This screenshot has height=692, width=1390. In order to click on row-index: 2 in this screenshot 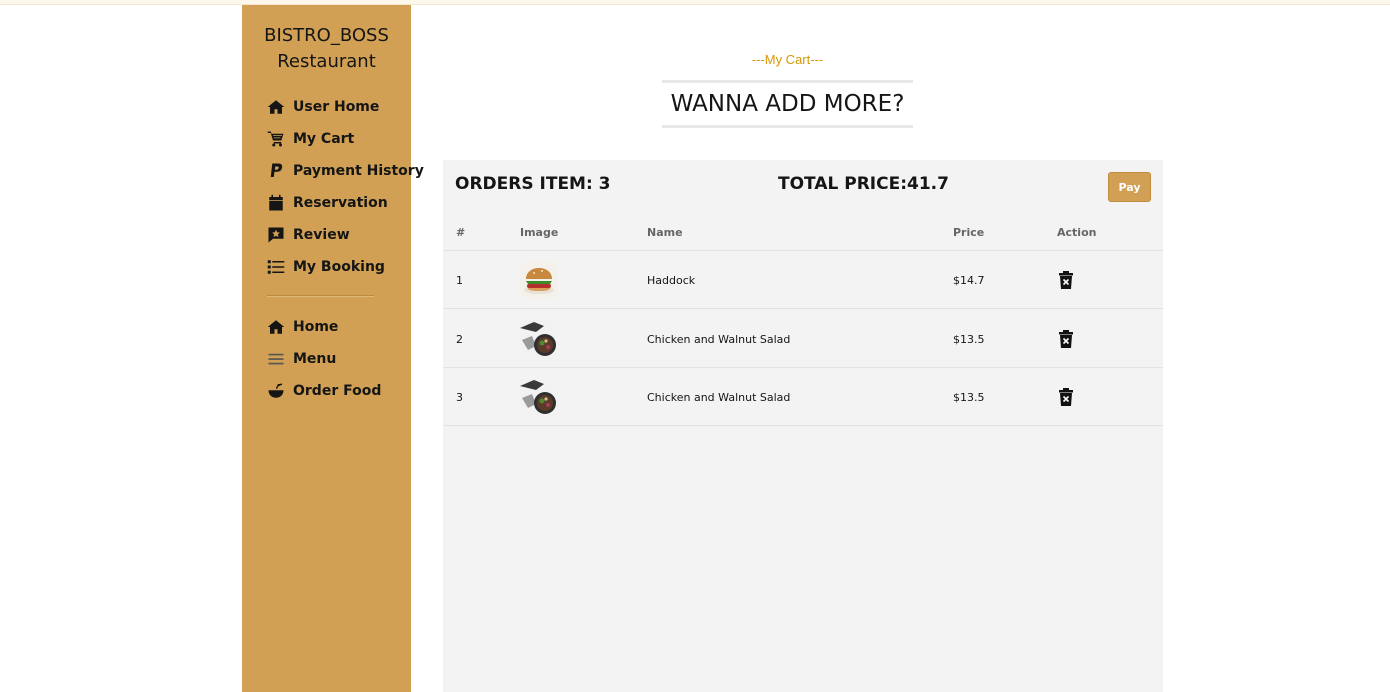, I will do `click(459, 339)`.